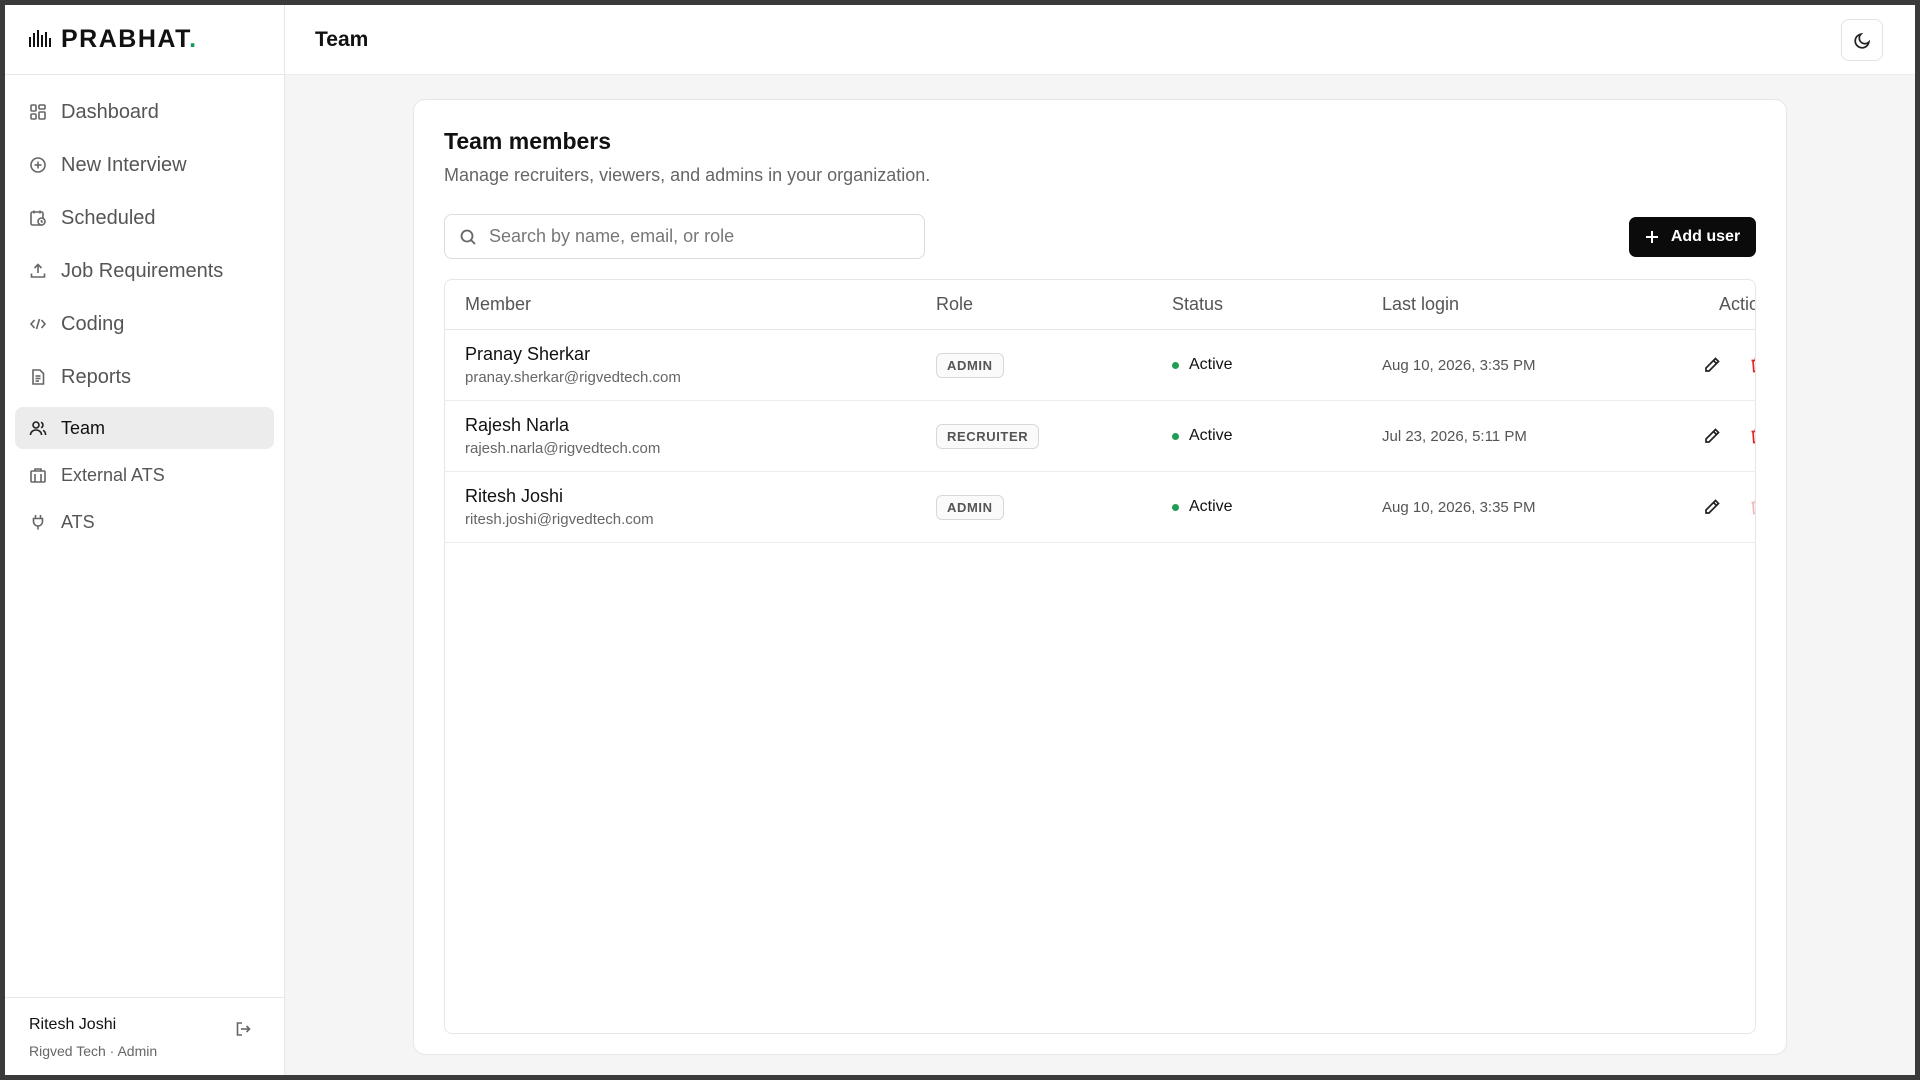 This screenshot has width=1920, height=1080. I want to click on code-icon, so click(38, 324).